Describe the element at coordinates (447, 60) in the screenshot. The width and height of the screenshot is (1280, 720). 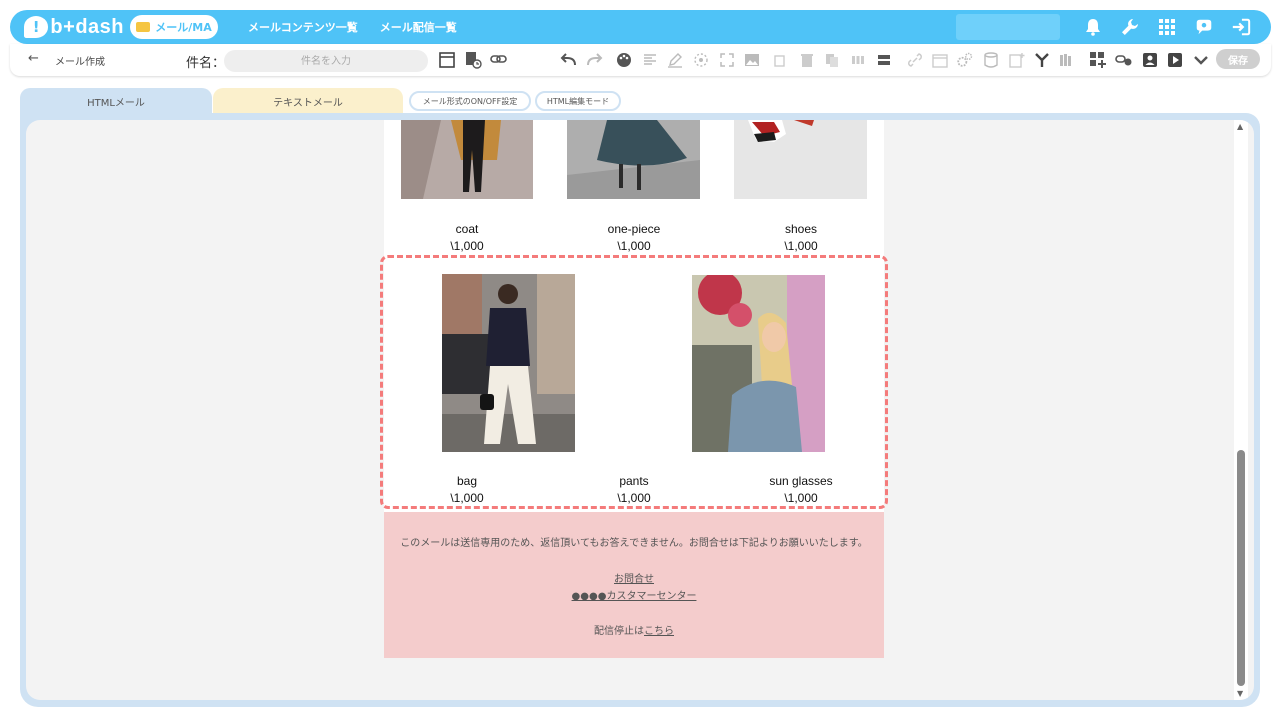
I see `preview-window-icon` at that location.